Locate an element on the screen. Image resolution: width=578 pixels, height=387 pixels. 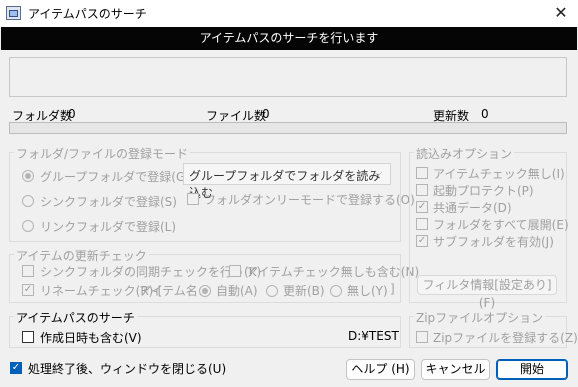
opt-subfolder-label: サブフォルダを有効(J) is located at coordinates (493, 242).